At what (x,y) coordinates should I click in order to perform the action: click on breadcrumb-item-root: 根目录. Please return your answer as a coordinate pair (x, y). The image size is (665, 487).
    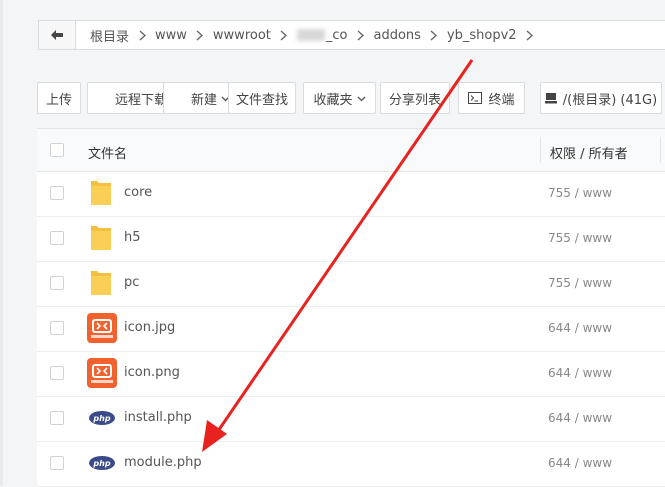
    Looking at the image, I should click on (102, 35).